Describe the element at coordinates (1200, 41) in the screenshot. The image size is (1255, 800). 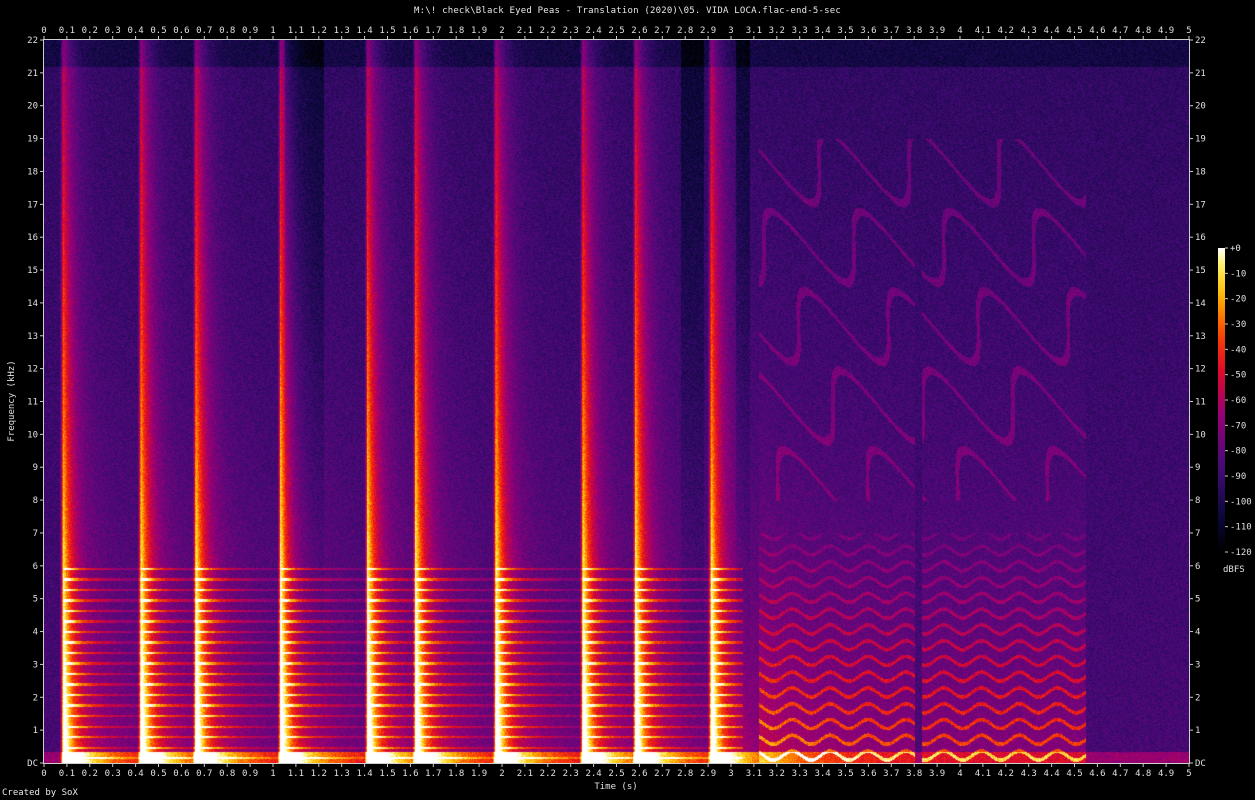
I see `y-tick-label-right: 22` at that location.